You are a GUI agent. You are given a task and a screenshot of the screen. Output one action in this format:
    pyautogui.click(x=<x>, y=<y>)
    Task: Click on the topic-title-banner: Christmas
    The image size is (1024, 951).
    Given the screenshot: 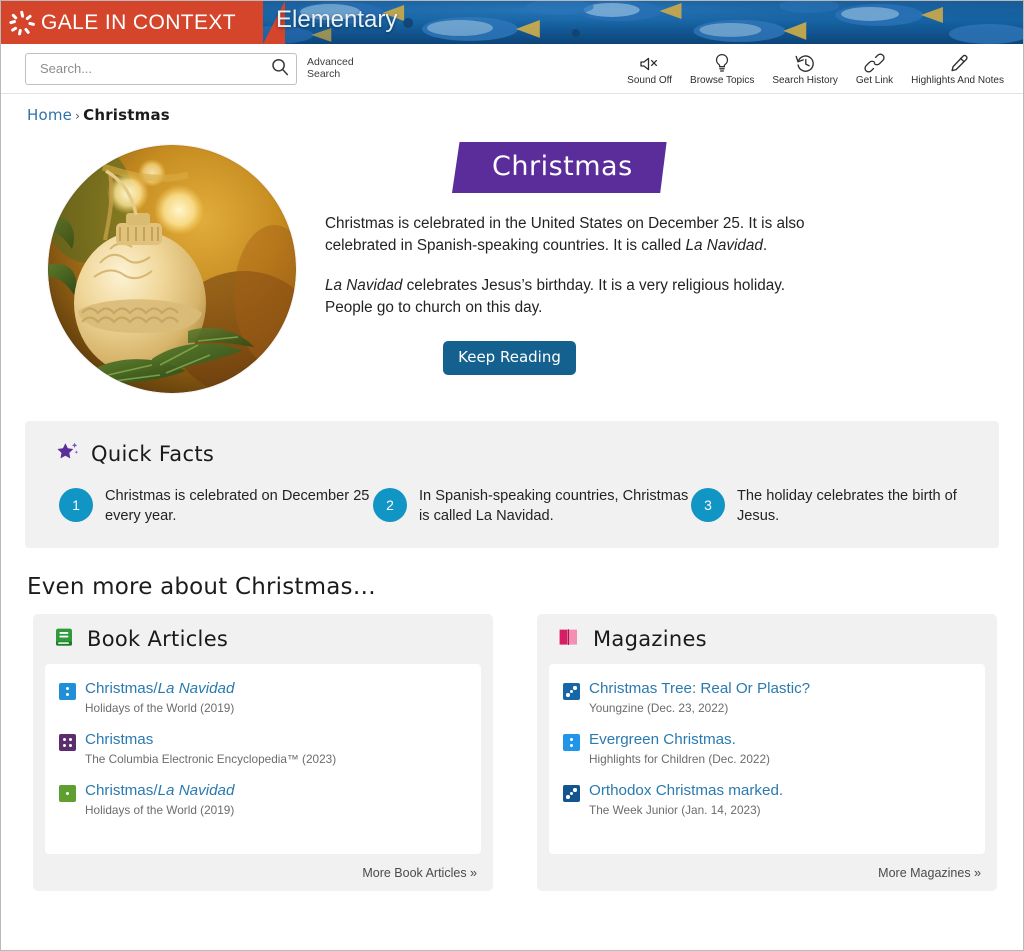 What is the action you would take?
    pyautogui.click(x=559, y=167)
    